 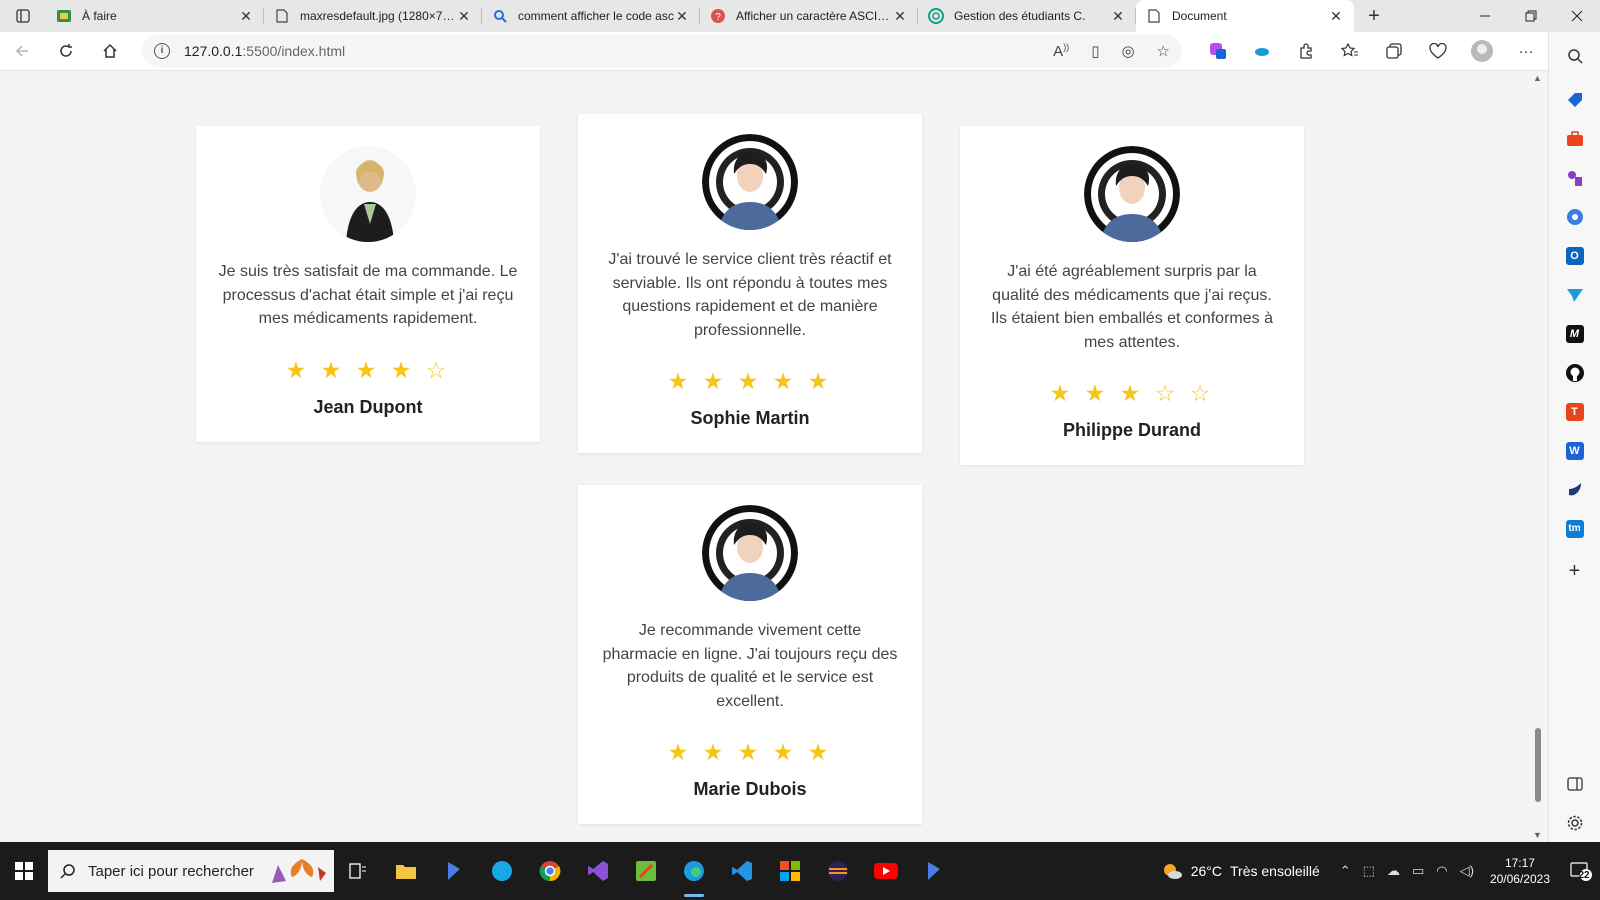 I want to click on taskbar-cloud-app, so click(x=502, y=871).